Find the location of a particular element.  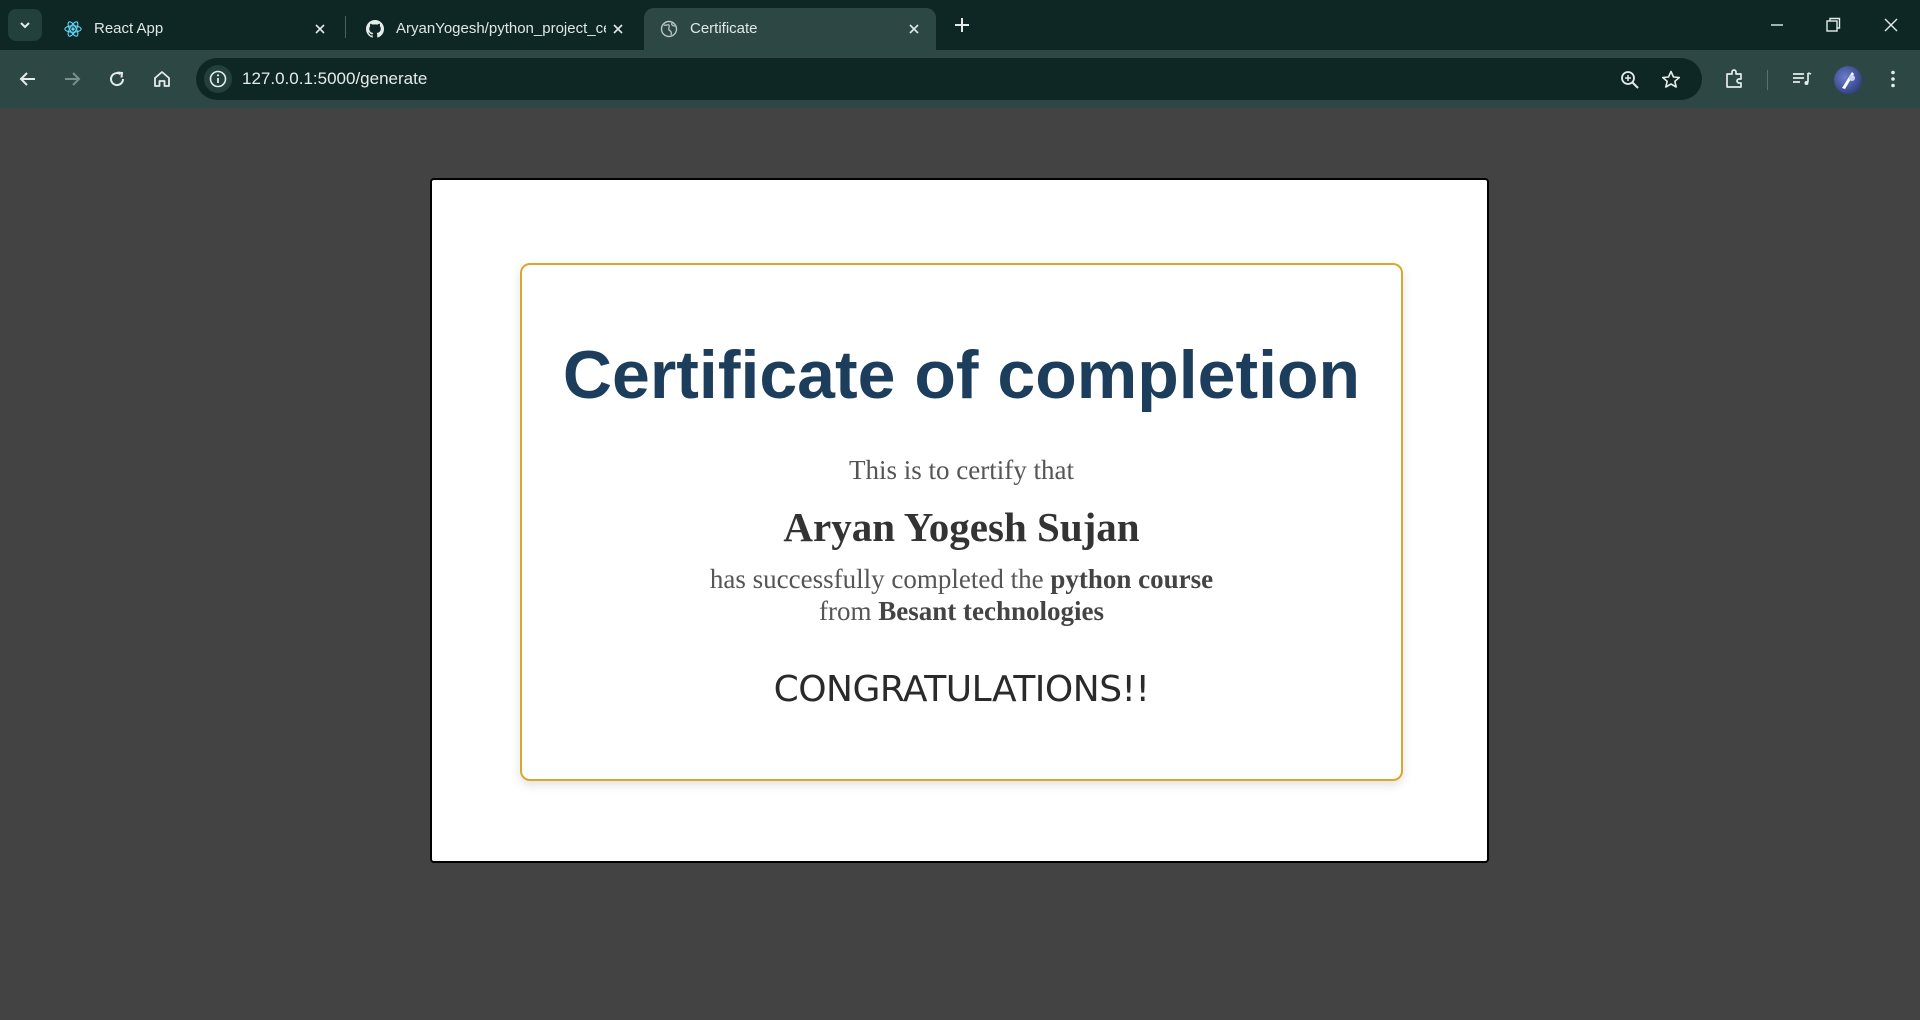

reload-icon is located at coordinates (117, 79).